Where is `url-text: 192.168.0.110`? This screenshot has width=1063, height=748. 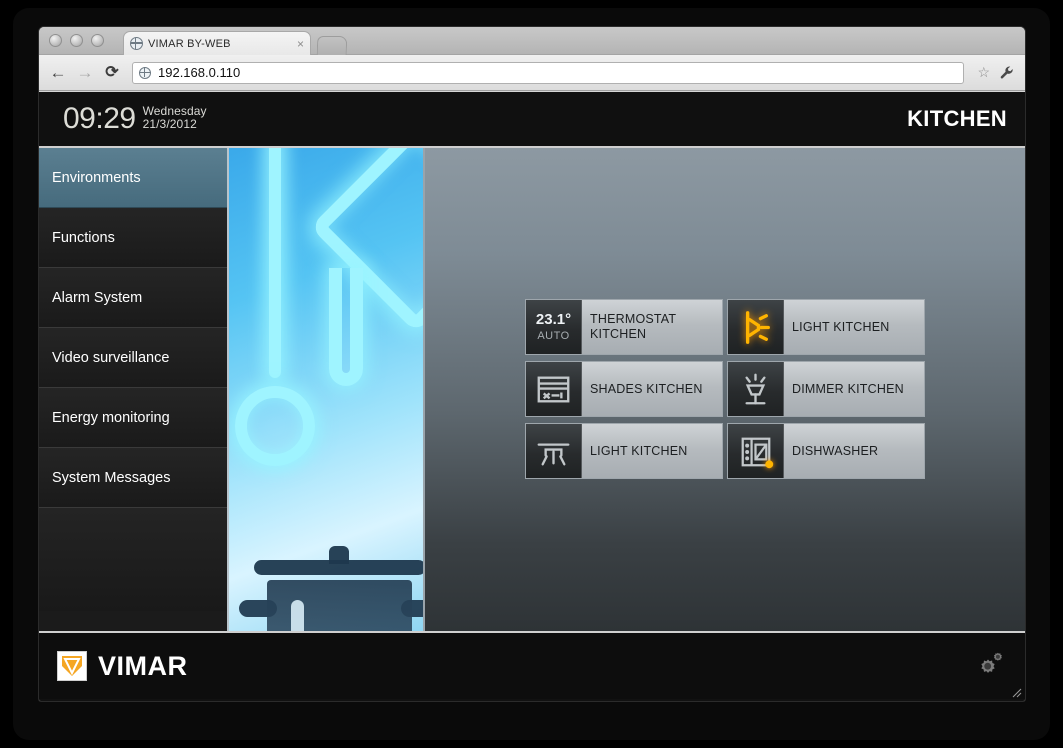 url-text: 192.168.0.110 is located at coordinates (199, 72).